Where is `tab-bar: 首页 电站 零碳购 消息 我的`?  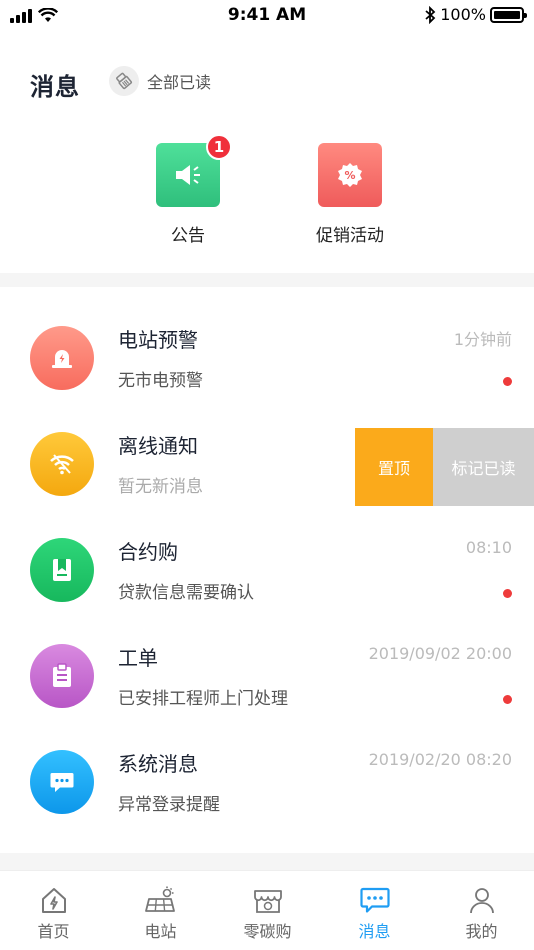 tab-bar: 首页 电站 零碳购 消息 我的 is located at coordinates (267, 910).